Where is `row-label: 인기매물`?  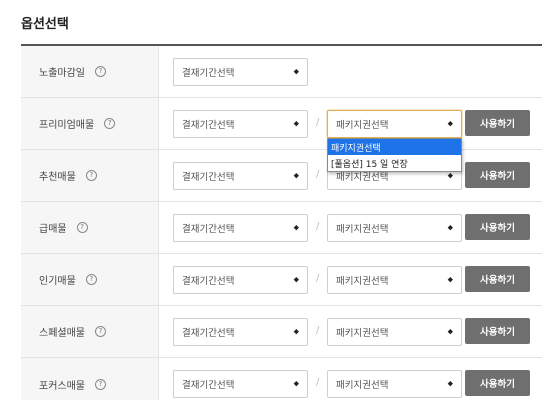 row-label: 인기매물 is located at coordinates (57, 281).